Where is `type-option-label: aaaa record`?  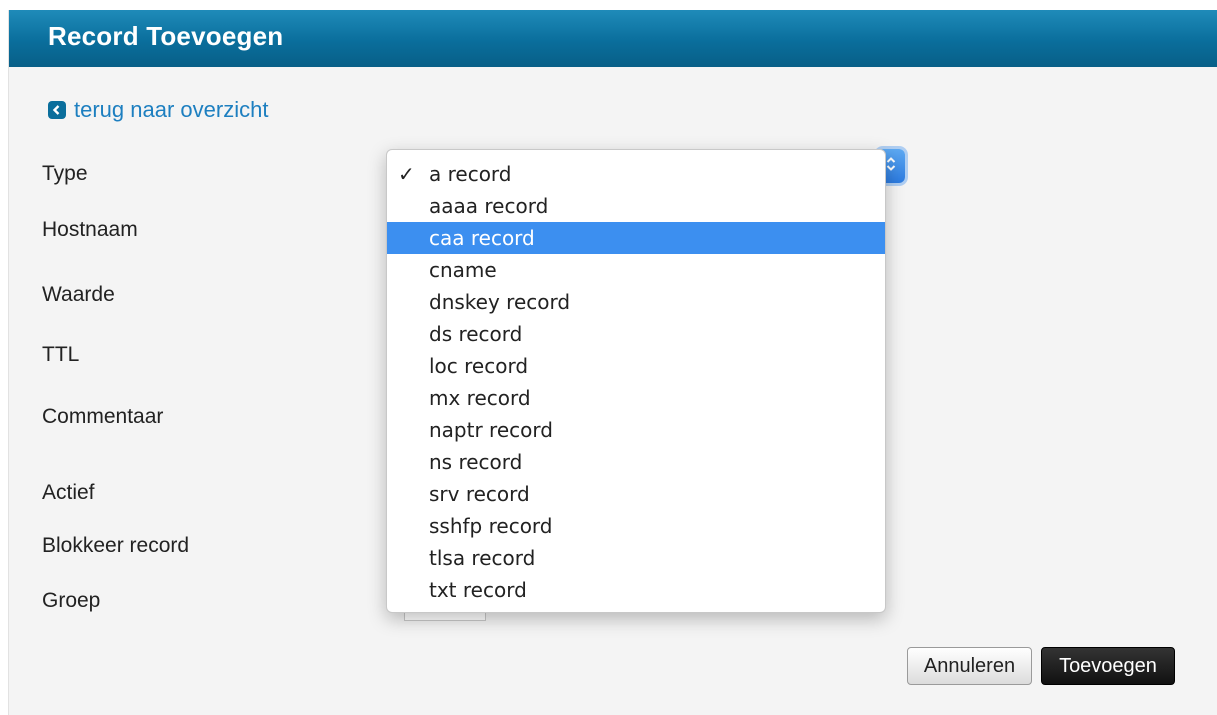
type-option-label: aaaa record is located at coordinates (489, 206).